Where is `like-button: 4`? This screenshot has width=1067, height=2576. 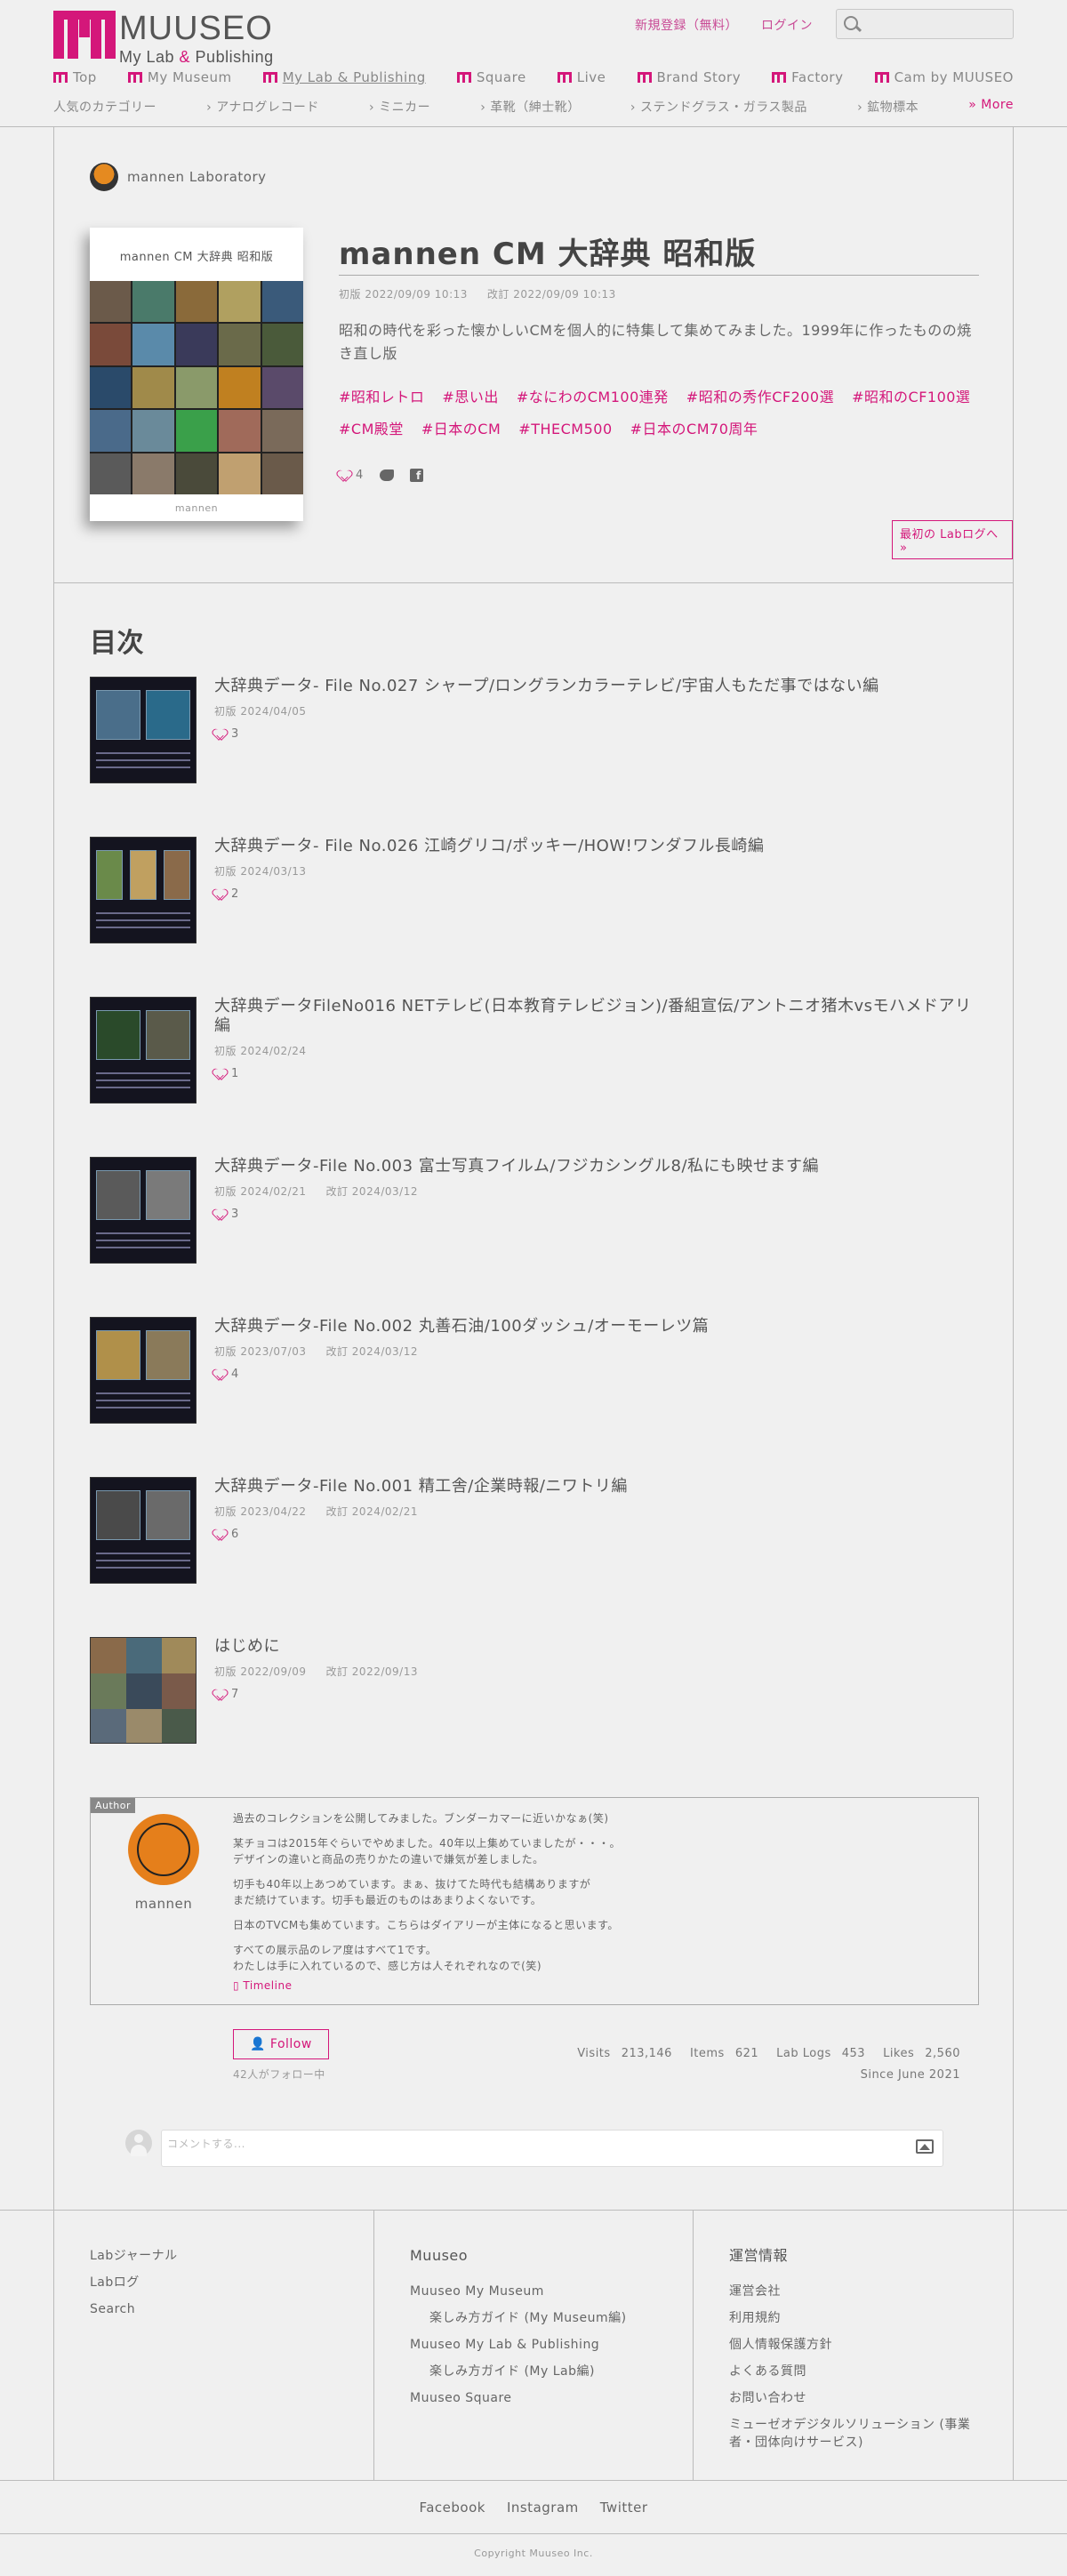 like-button: 4 is located at coordinates (352, 475).